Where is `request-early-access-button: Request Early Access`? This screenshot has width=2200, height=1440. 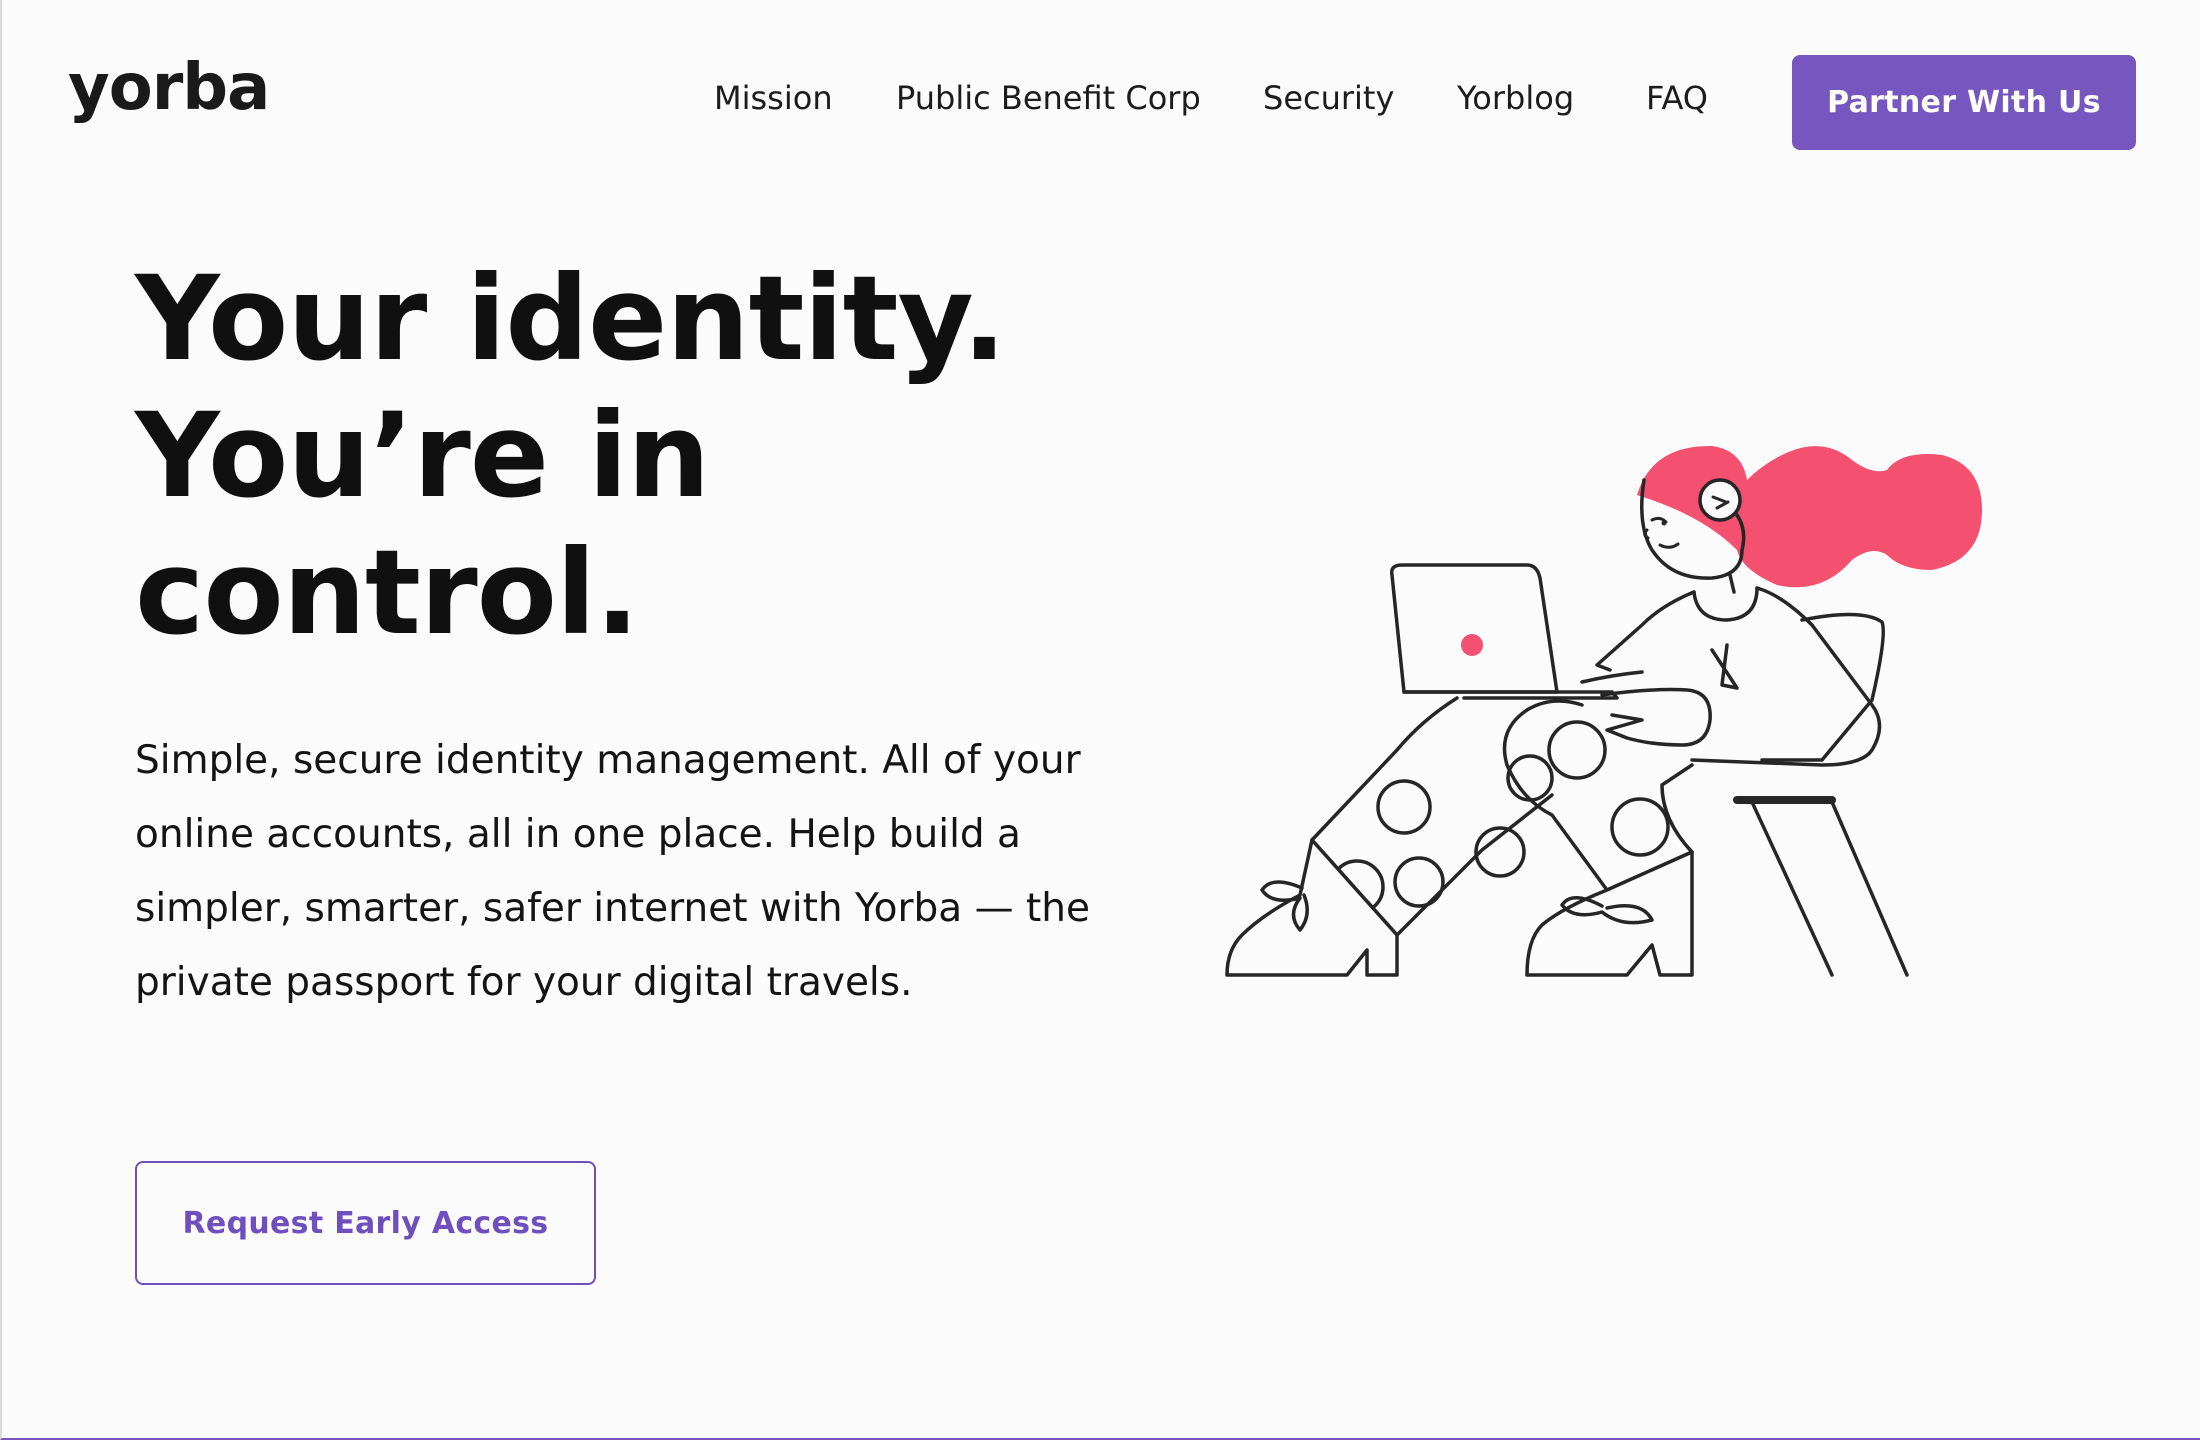 request-early-access-button: Request Early Access is located at coordinates (365, 1223).